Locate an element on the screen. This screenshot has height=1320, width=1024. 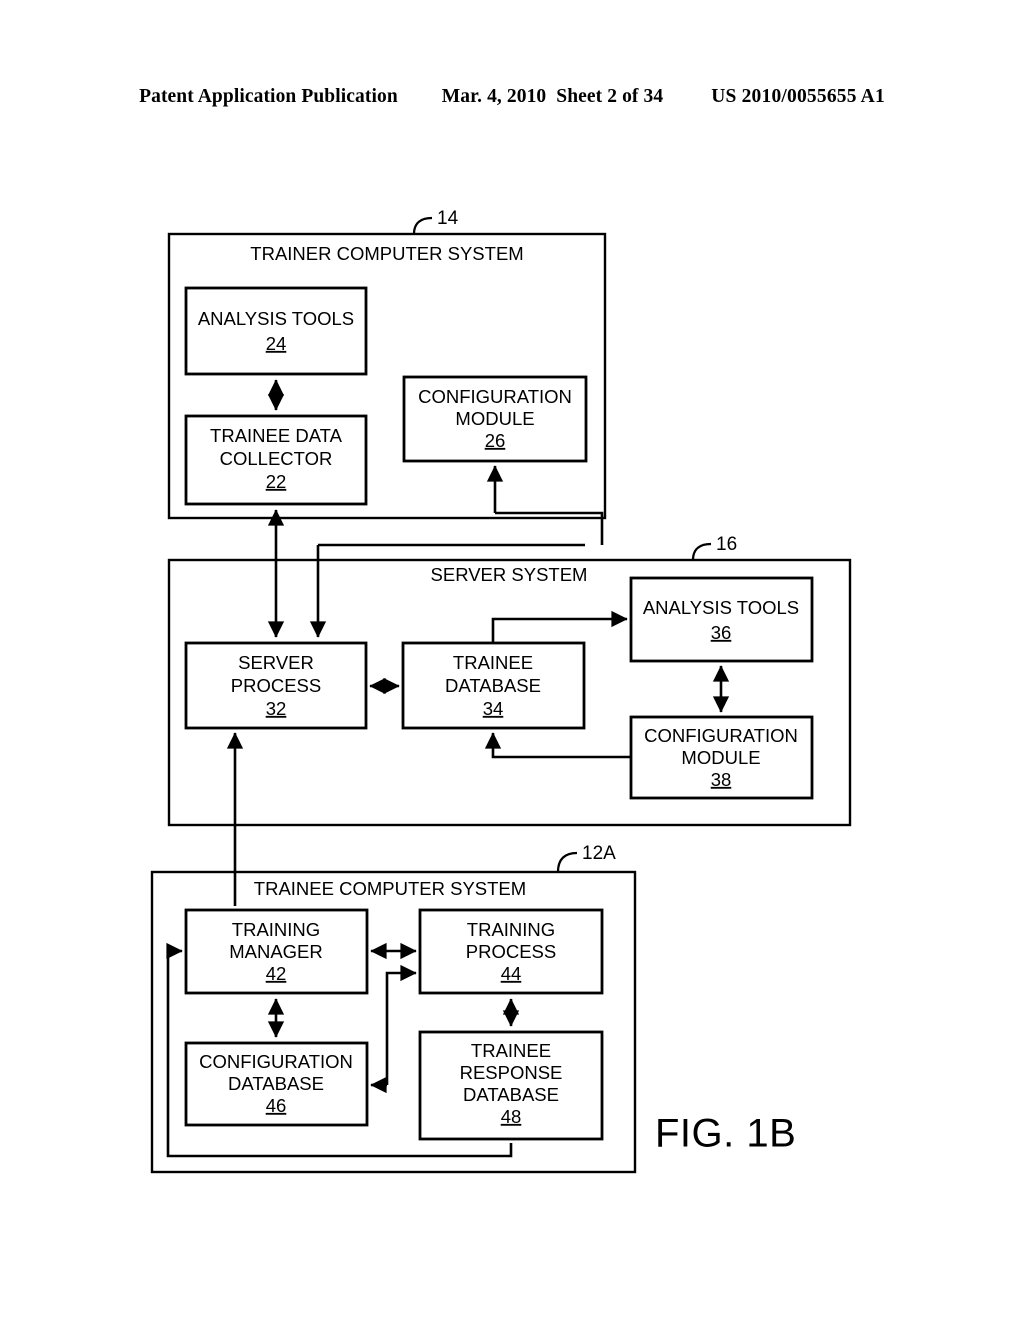
analysis-tools-24-label: ANALYSIS TOOLS is located at coordinates (276, 318).